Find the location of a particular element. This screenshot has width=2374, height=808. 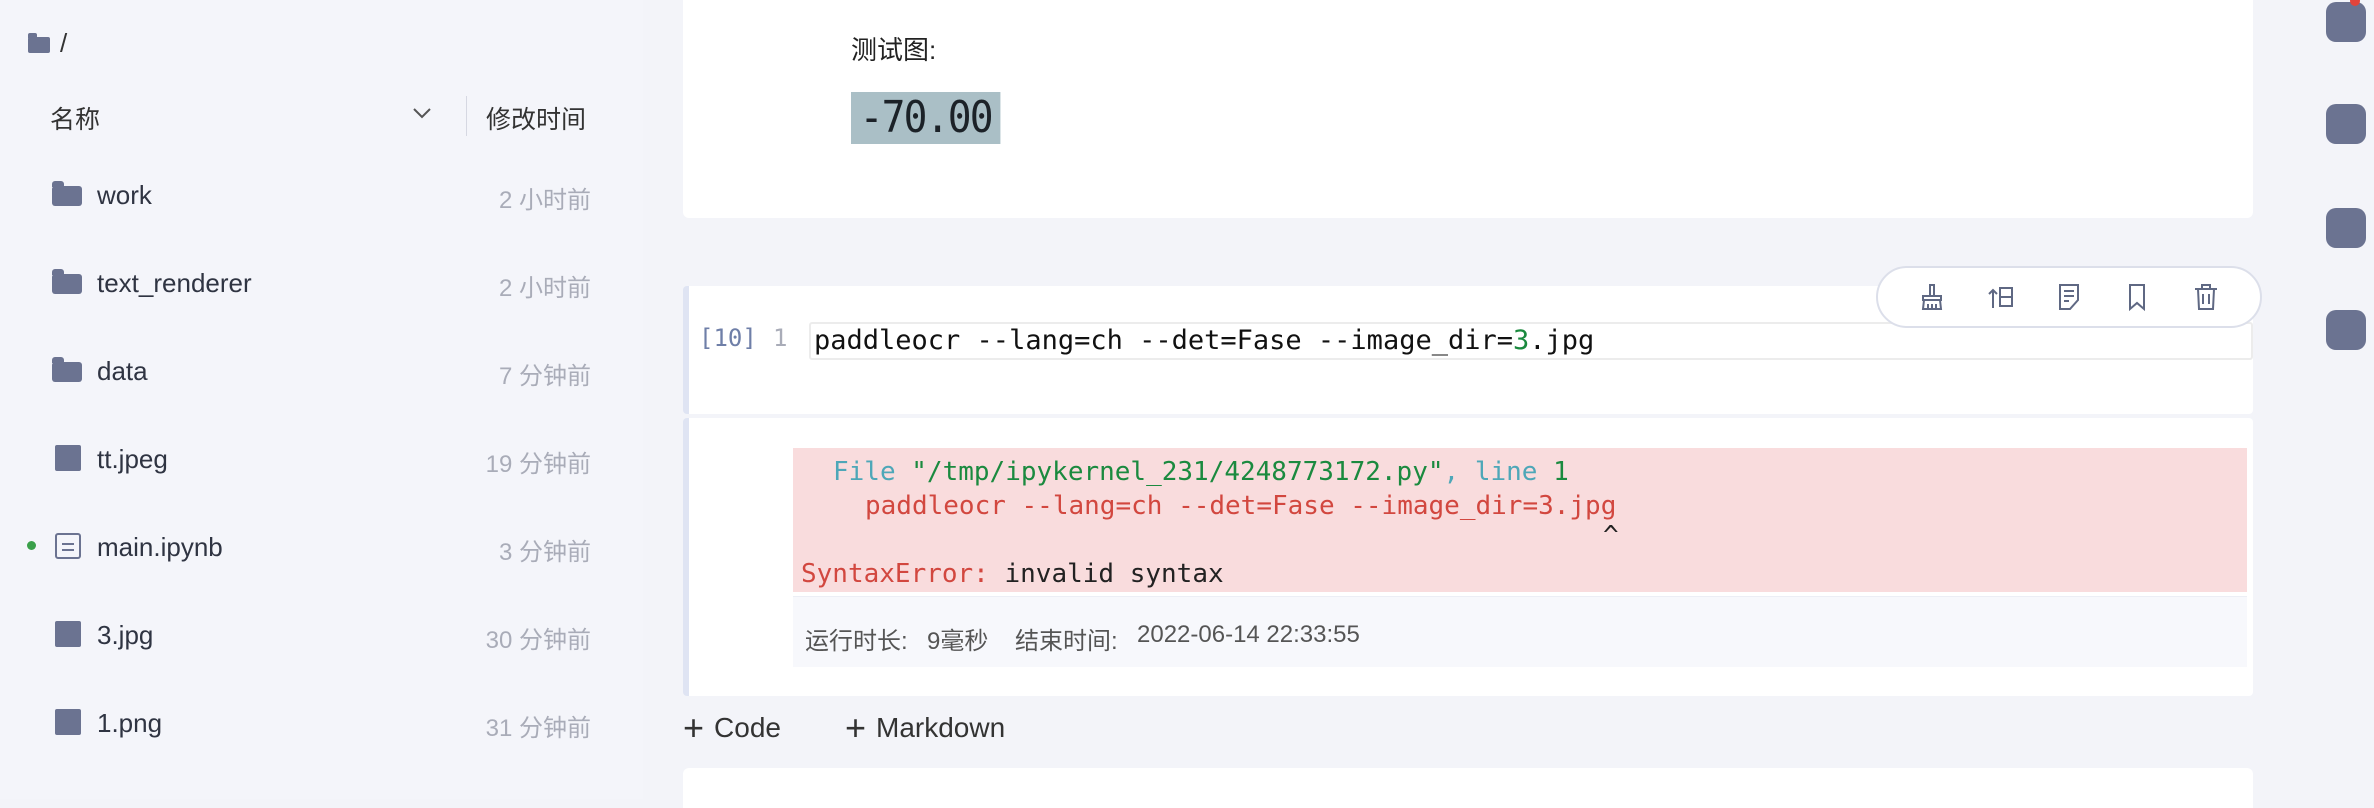

column-name-header: 名称 is located at coordinates (75, 118).